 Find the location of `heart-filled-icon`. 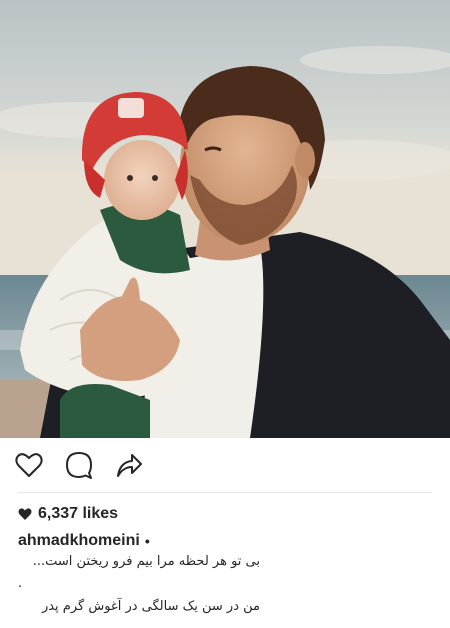

heart-filled-icon is located at coordinates (25, 514).